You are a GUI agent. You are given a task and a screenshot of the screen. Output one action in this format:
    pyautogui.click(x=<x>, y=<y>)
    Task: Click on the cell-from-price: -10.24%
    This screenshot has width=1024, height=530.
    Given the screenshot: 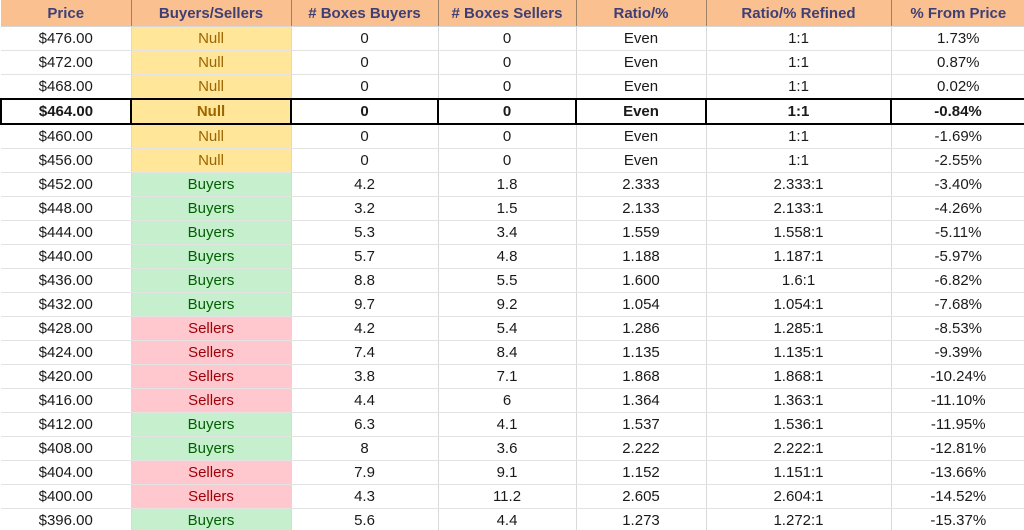 What is the action you would take?
    pyautogui.click(x=957, y=376)
    